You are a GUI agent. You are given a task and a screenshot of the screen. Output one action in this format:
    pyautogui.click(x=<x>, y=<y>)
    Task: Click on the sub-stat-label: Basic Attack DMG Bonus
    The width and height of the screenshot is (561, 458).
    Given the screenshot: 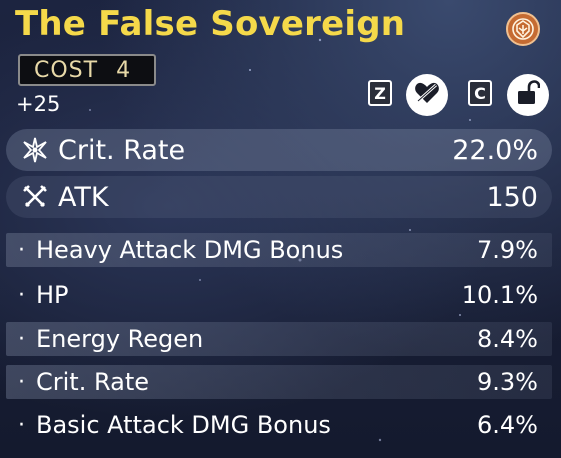 What is the action you would take?
    pyautogui.click(x=183, y=425)
    